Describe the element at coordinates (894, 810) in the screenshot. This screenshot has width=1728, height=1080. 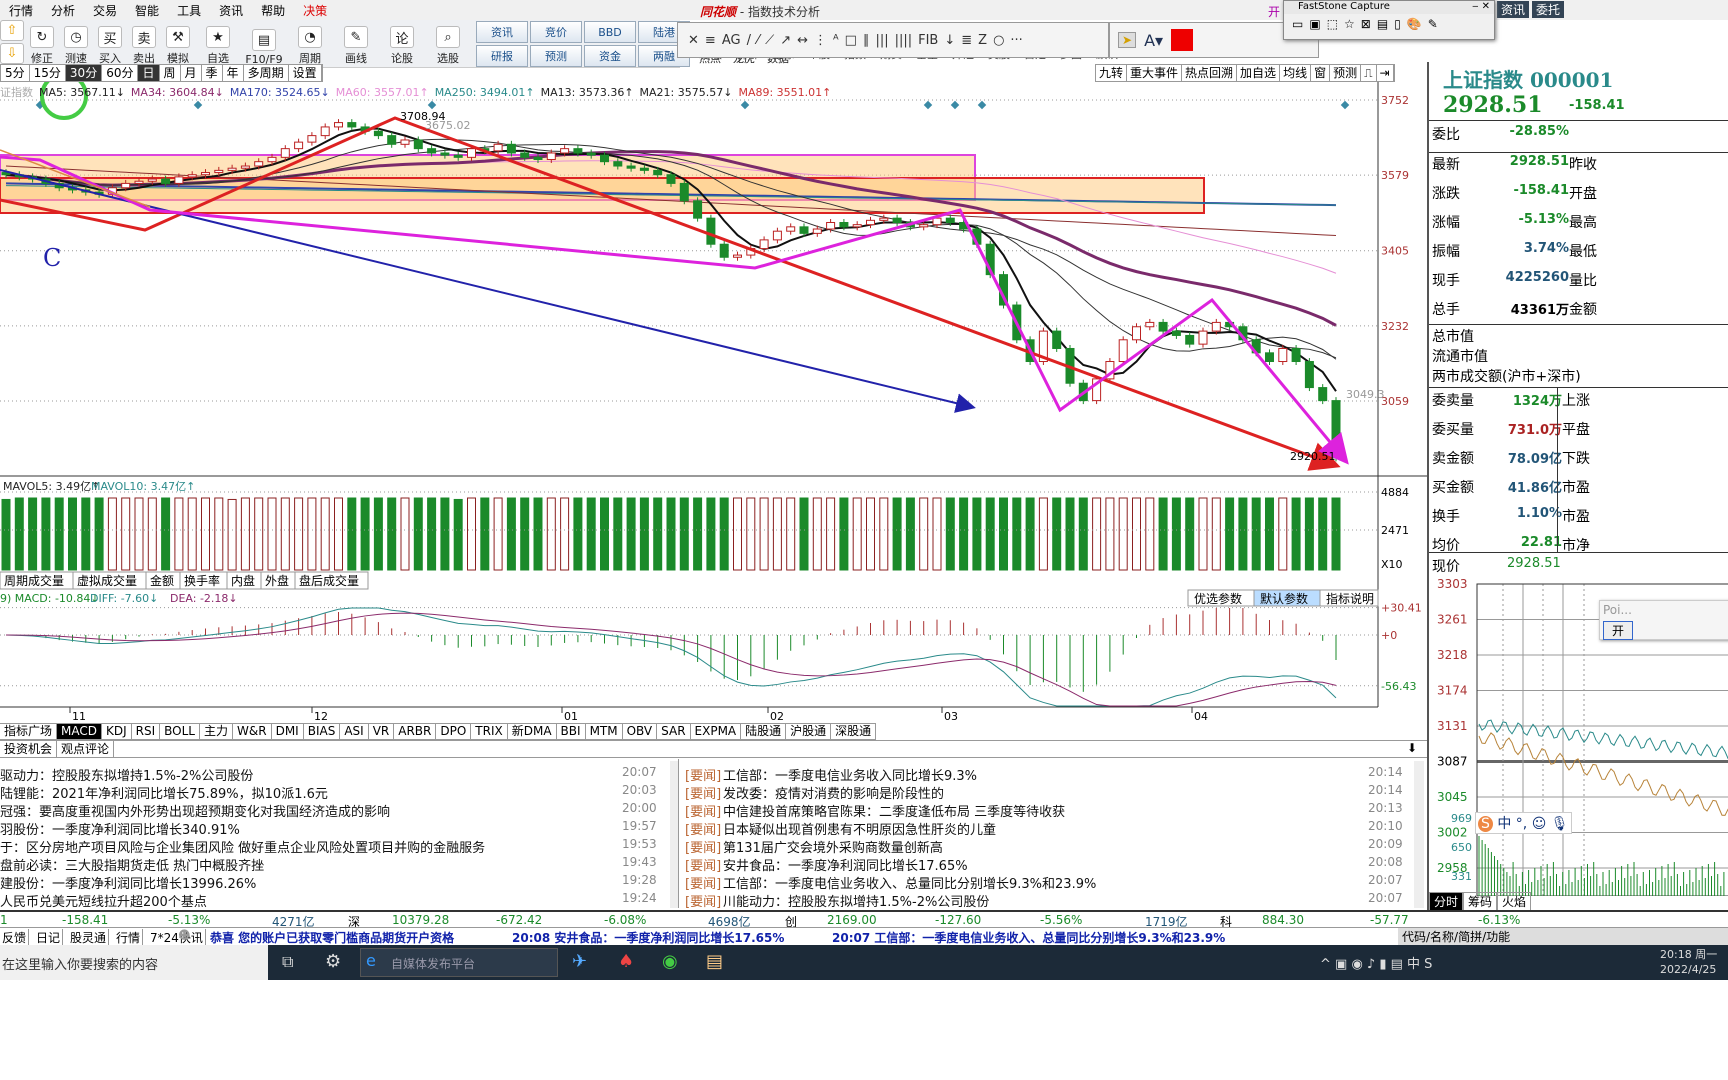
I see `news-item: 中信建投首席策略官陈果：二季度逢低布局 三季度等待收获` at that location.